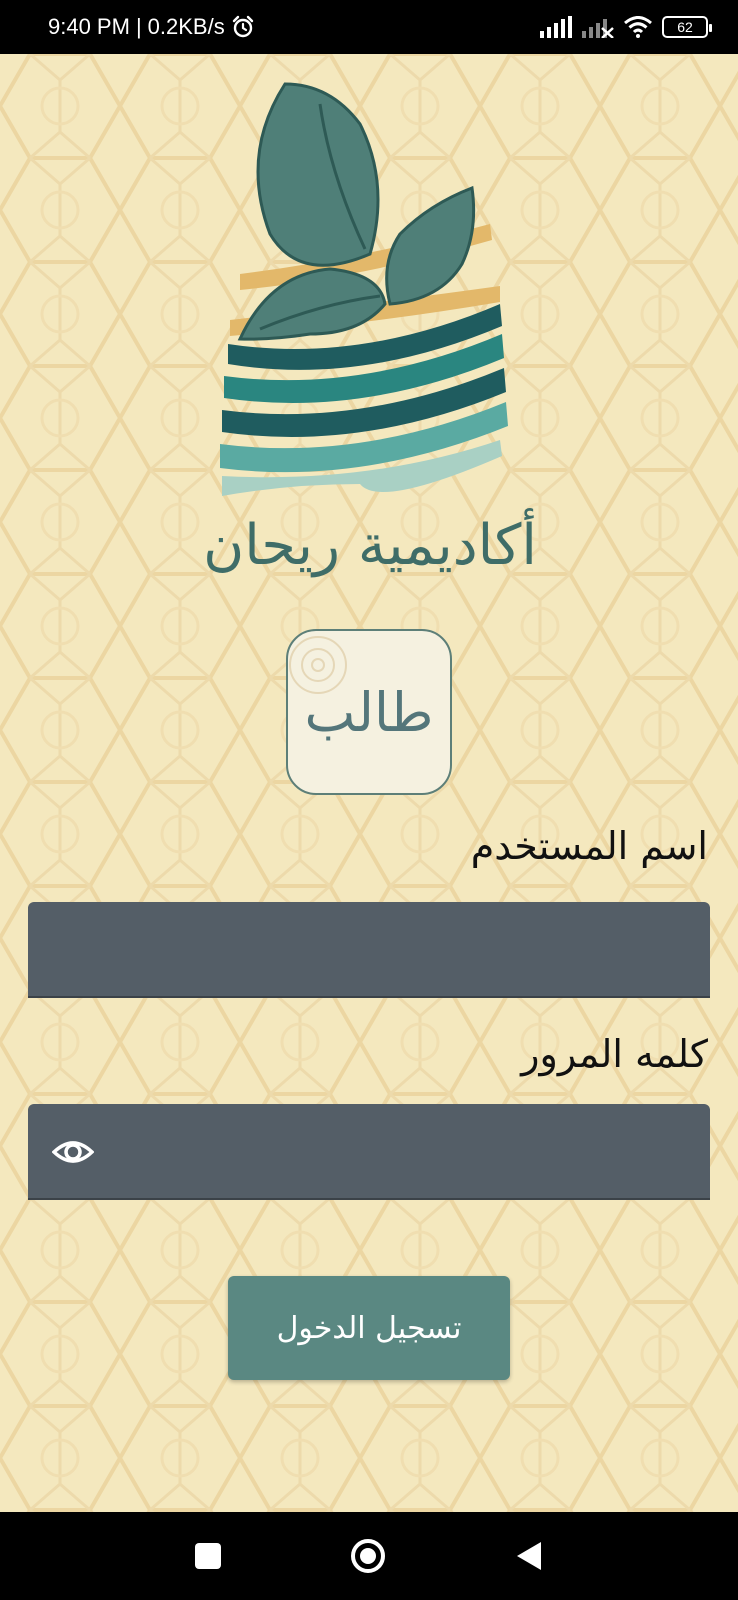 This screenshot has width=738, height=1600. What do you see at coordinates (186, 26) in the screenshot?
I see `network-speed: 0.2KB/s` at bounding box center [186, 26].